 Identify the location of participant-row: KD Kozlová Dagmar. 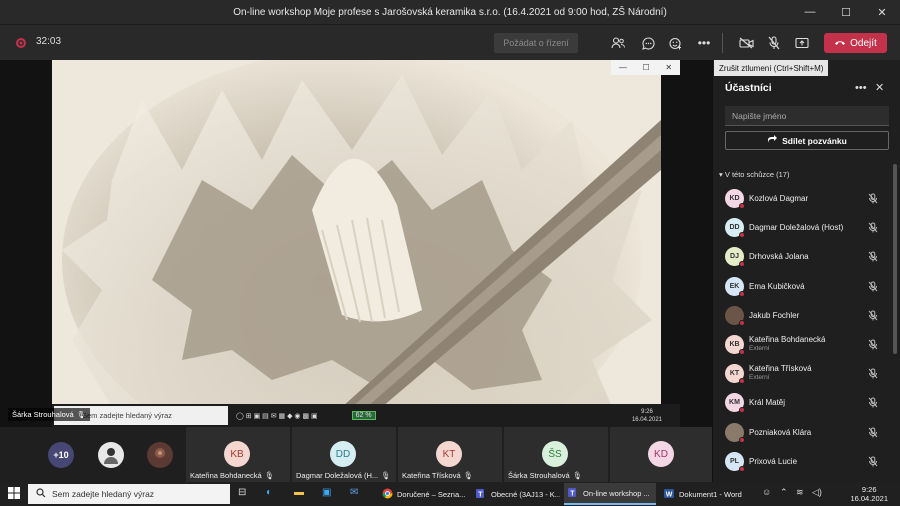
(803, 198).